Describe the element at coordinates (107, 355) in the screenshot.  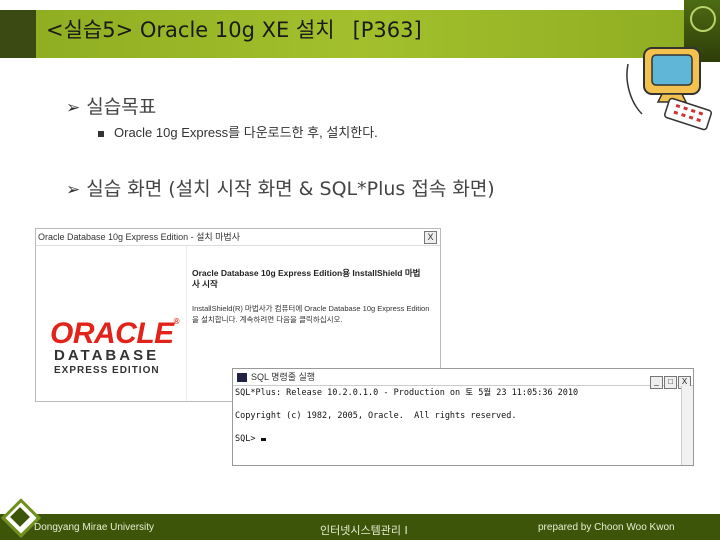
I see `database-logo-text: DATABASE` at that location.